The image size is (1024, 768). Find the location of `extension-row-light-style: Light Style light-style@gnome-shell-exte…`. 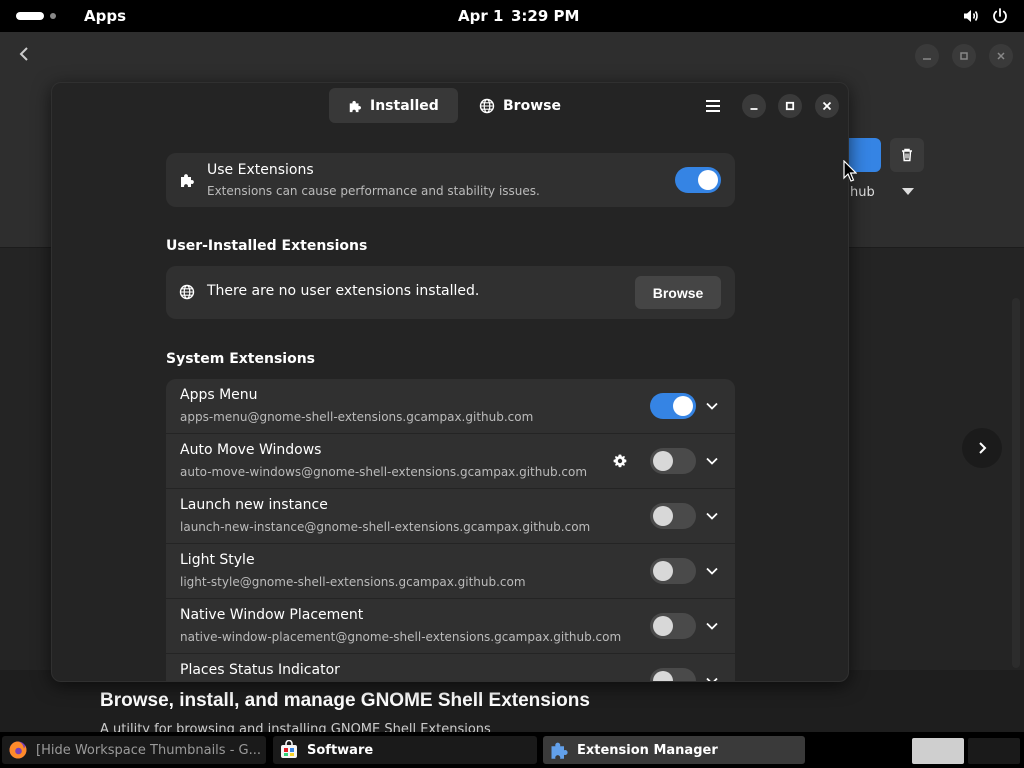

extension-row-light-style: Light Style light-style@gnome-shell-exte… is located at coordinates (450, 571).